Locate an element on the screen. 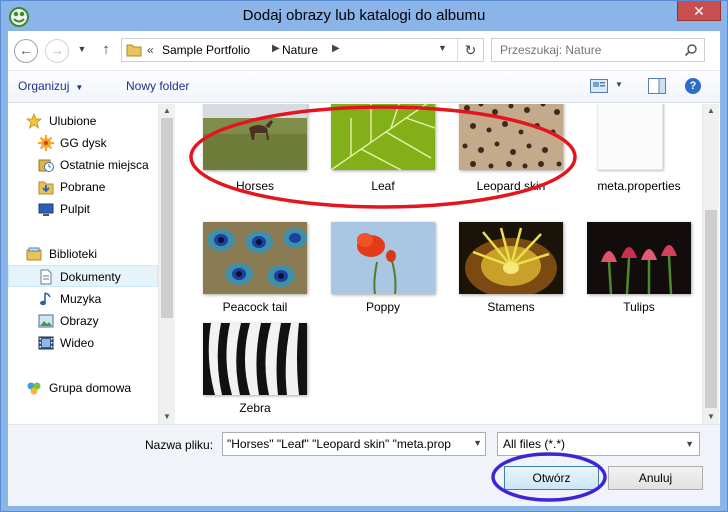 Image resolution: width=728 pixels, height=512 pixels. filename-combobox: ▼ is located at coordinates (354, 444).